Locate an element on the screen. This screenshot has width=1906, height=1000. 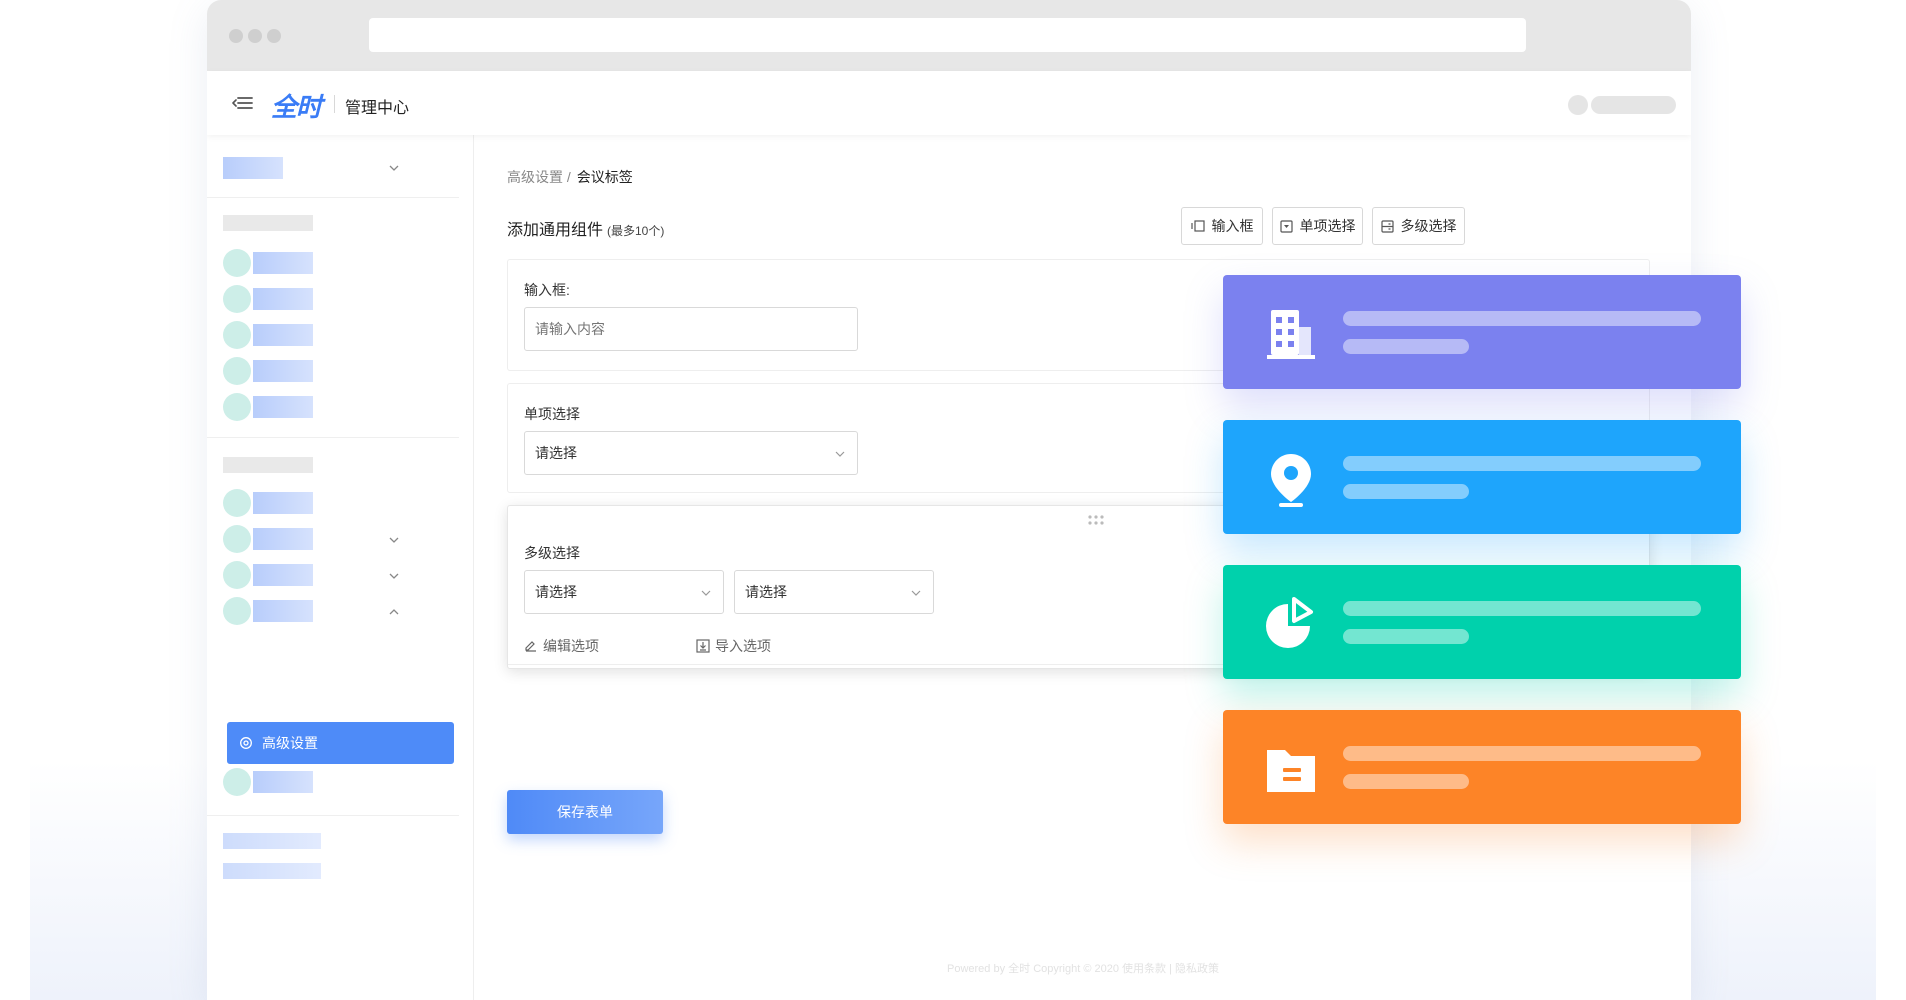
import-icon is located at coordinates (703, 646).